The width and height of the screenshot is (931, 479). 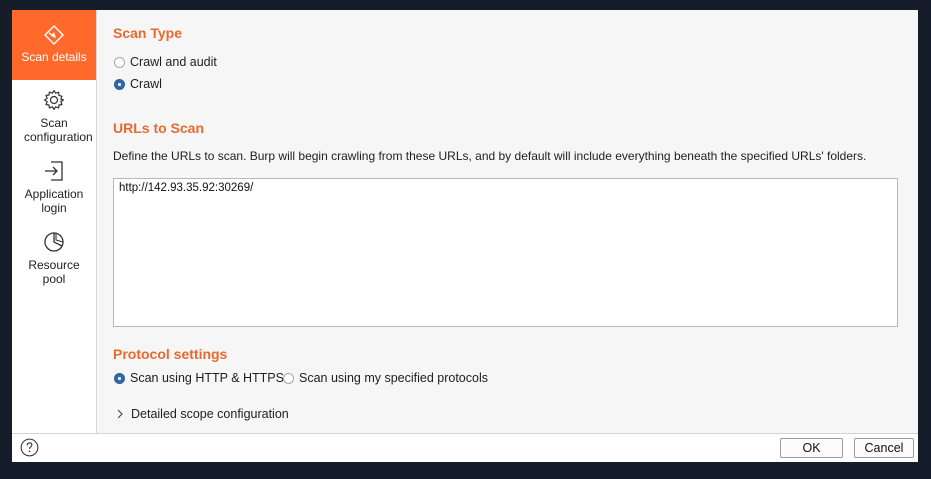 I want to click on url-entry: http://142.93.35.92:30269/, so click(x=186, y=188).